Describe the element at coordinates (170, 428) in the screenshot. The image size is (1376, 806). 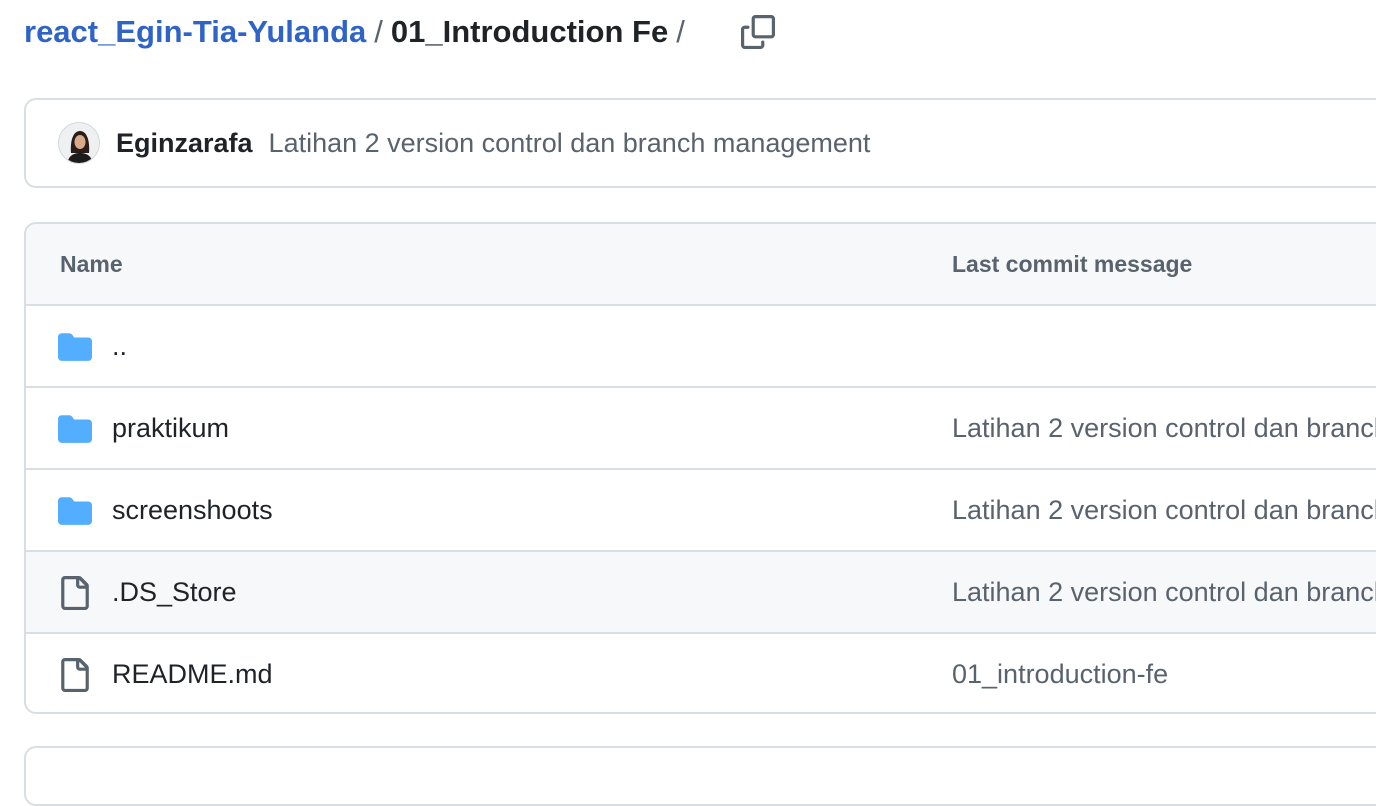
I see `file-name: praktikum` at that location.